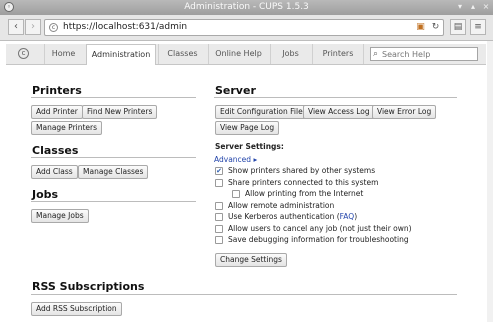 The height and width of the screenshot is (322, 493). What do you see at coordinates (33, 27) in the screenshot?
I see `forward-button: ›` at bounding box center [33, 27].